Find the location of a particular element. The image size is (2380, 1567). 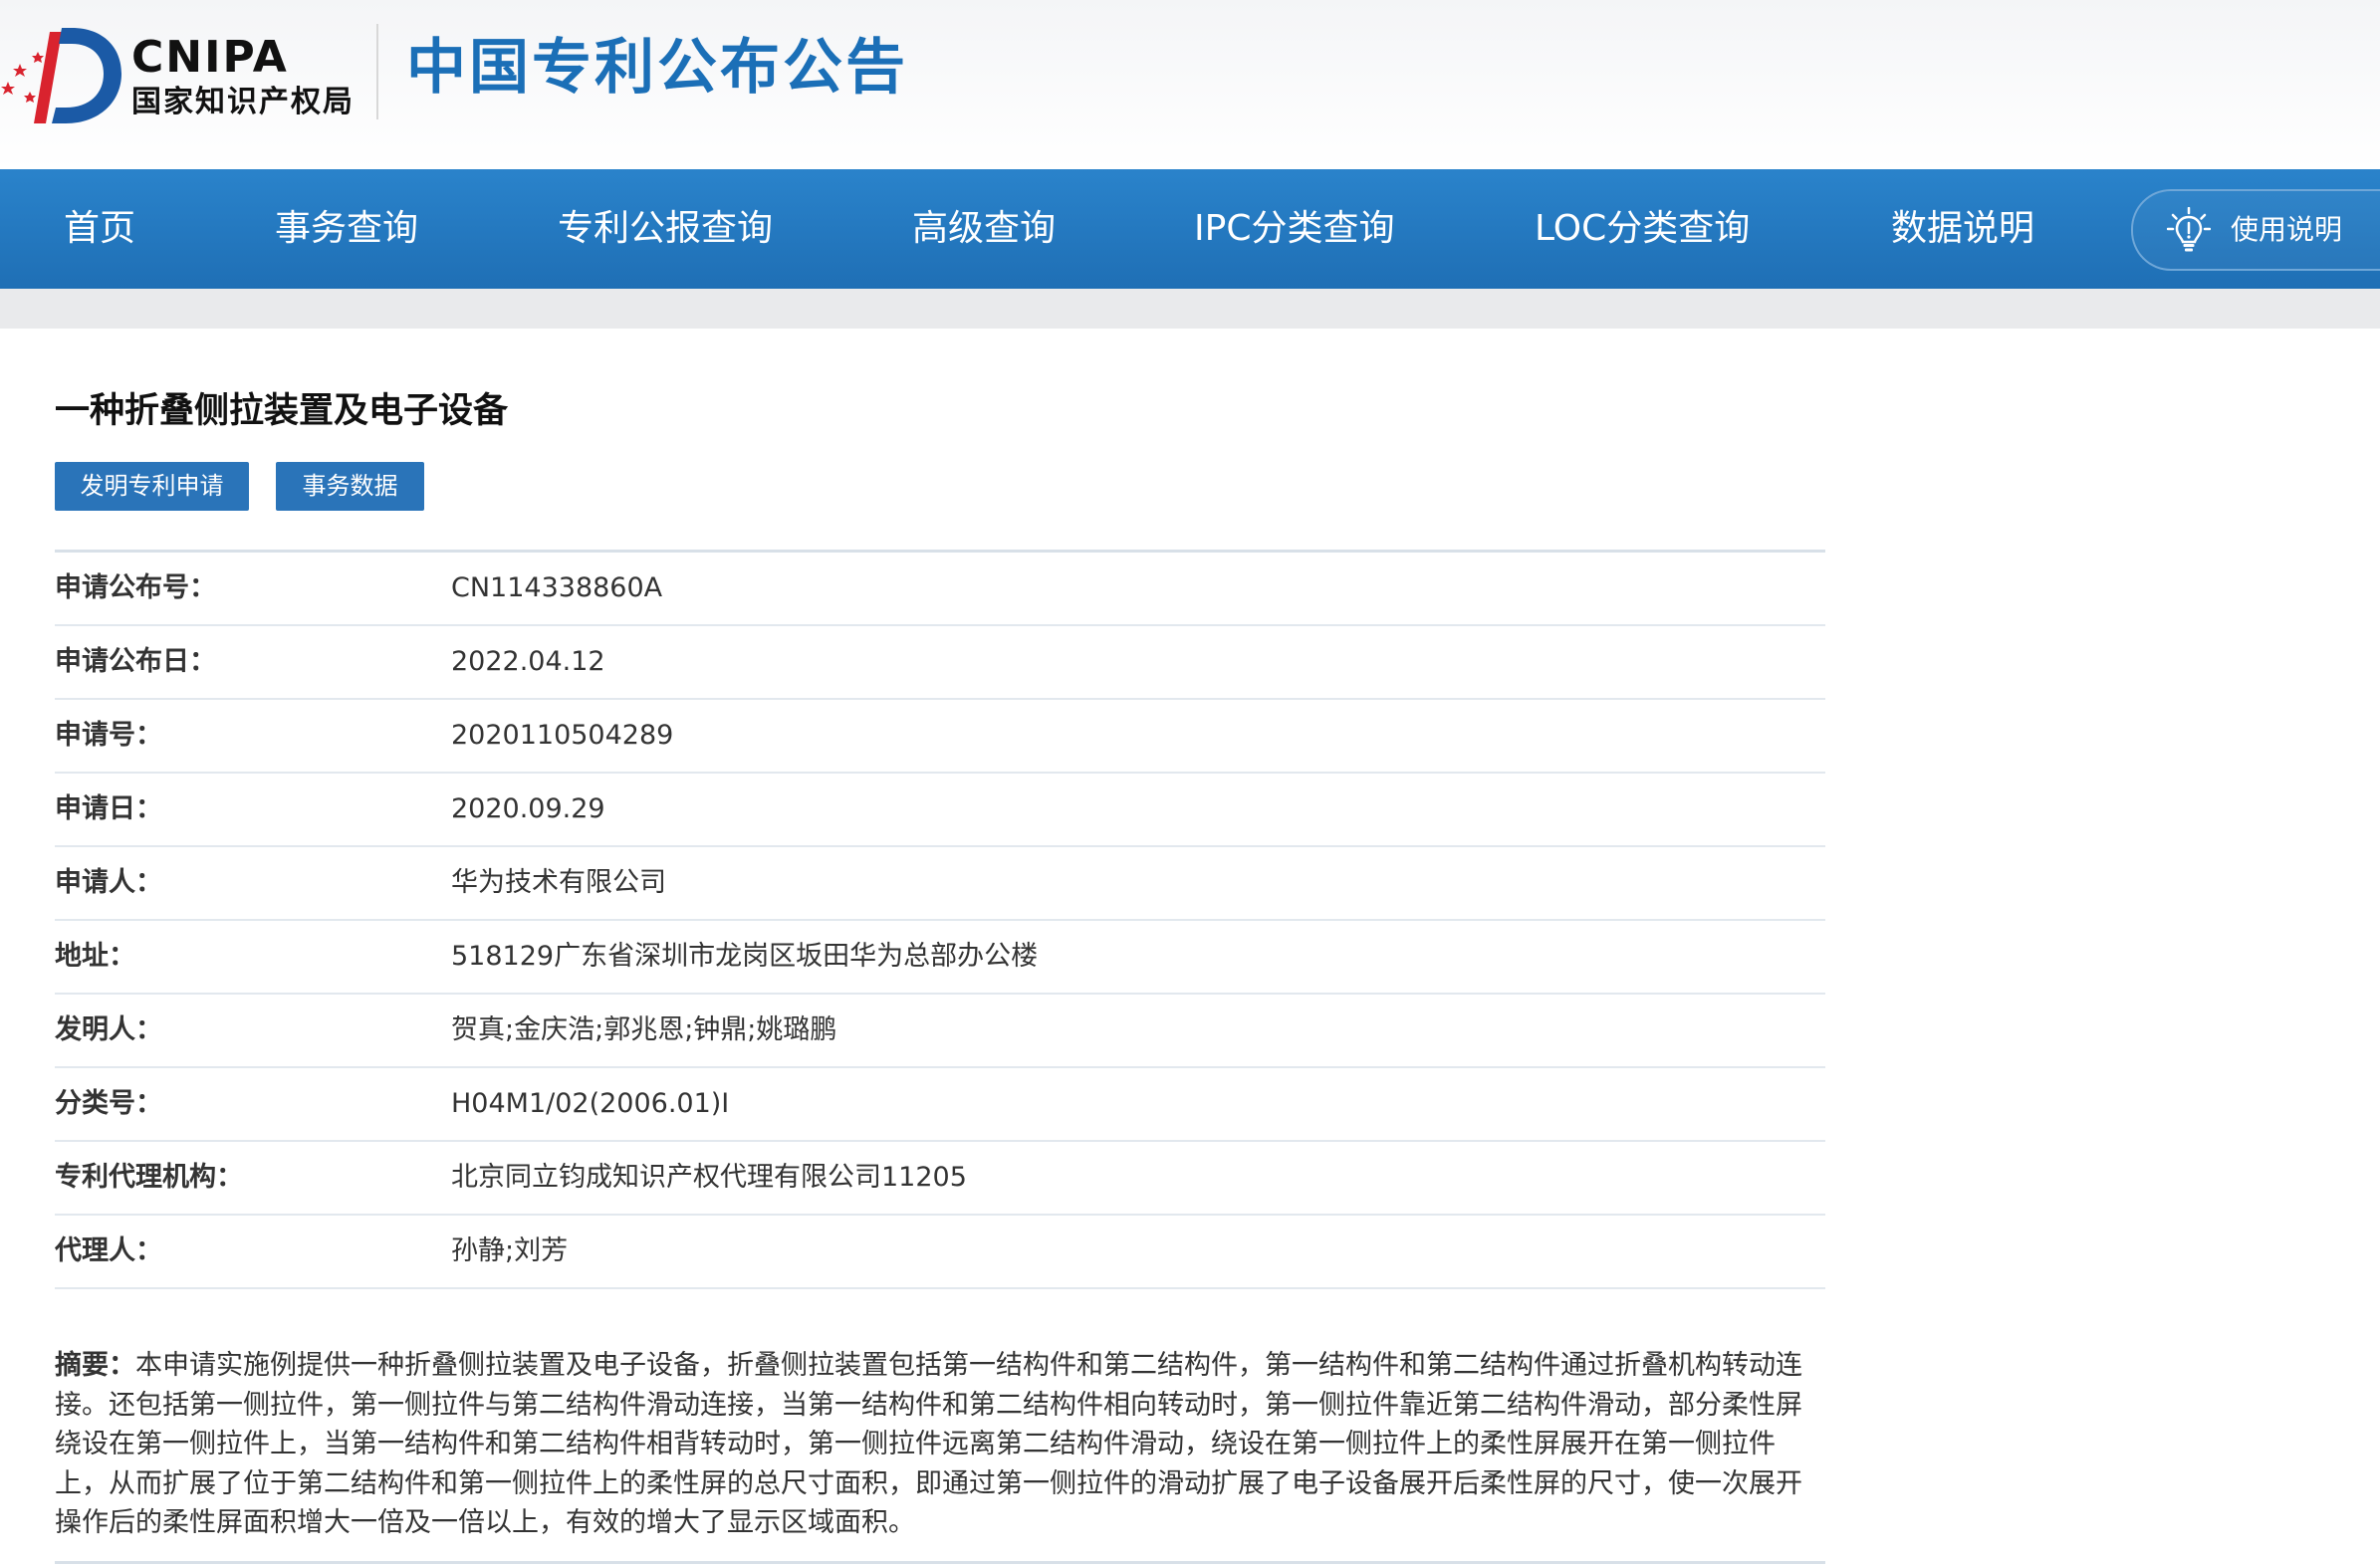

field-value: 孙静;刘芳 is located at coordinates (510, 1250).